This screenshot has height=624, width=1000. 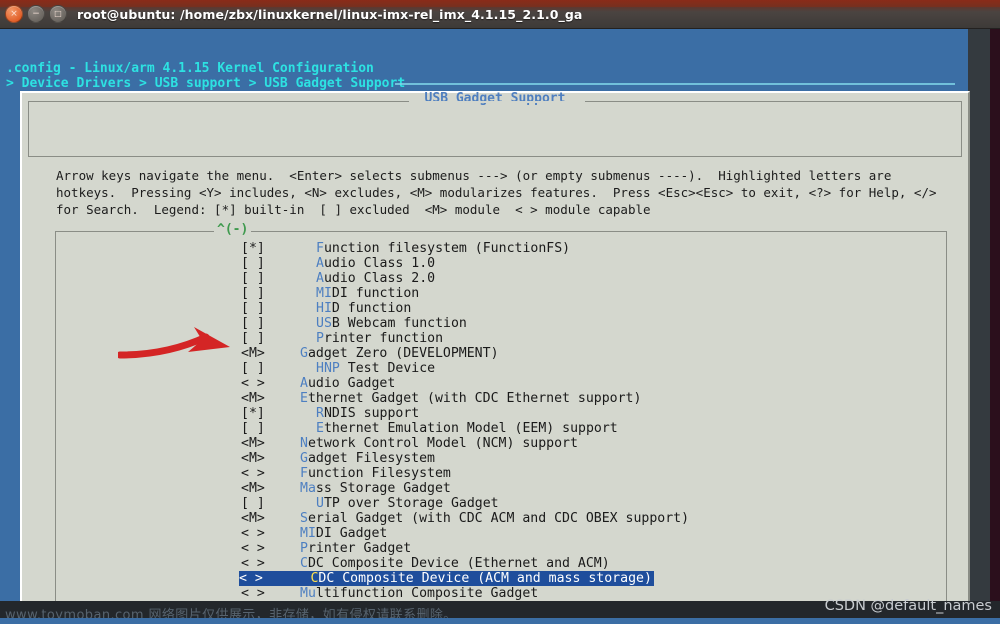 I want to click on menu-item-label: Function Filesystem, so click(x=375, y=473).